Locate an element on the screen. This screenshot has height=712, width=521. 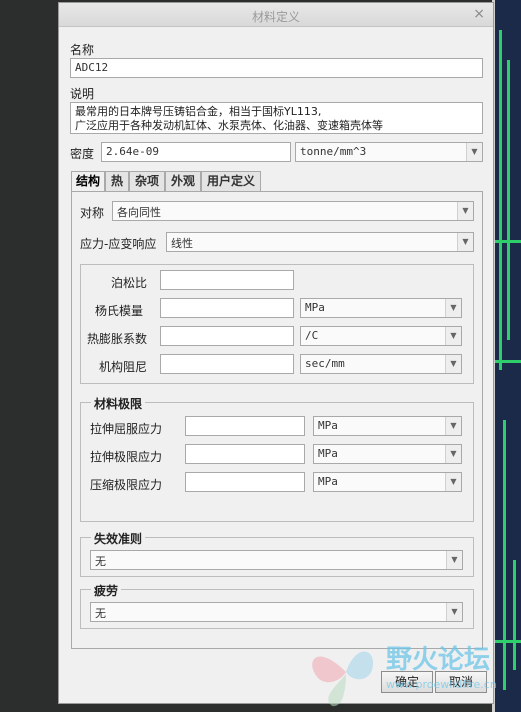
density-unit-select: tonne/mm^3 ▼ is located at coordinates (389, 152).